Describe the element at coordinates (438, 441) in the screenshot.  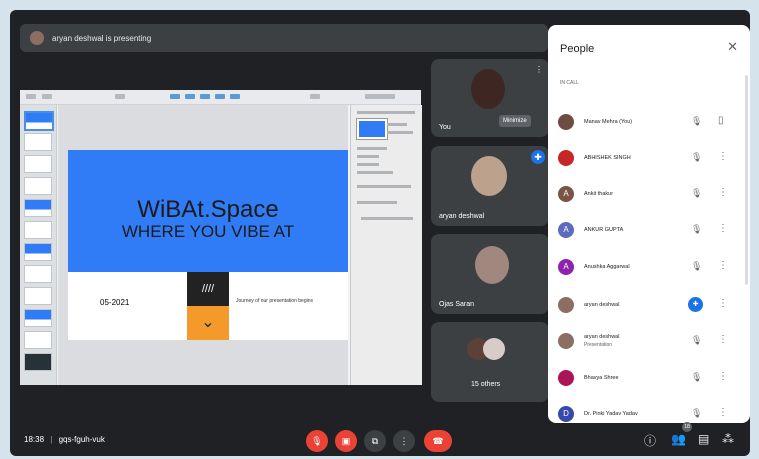
I see `end-call-button: ☎` at that location.